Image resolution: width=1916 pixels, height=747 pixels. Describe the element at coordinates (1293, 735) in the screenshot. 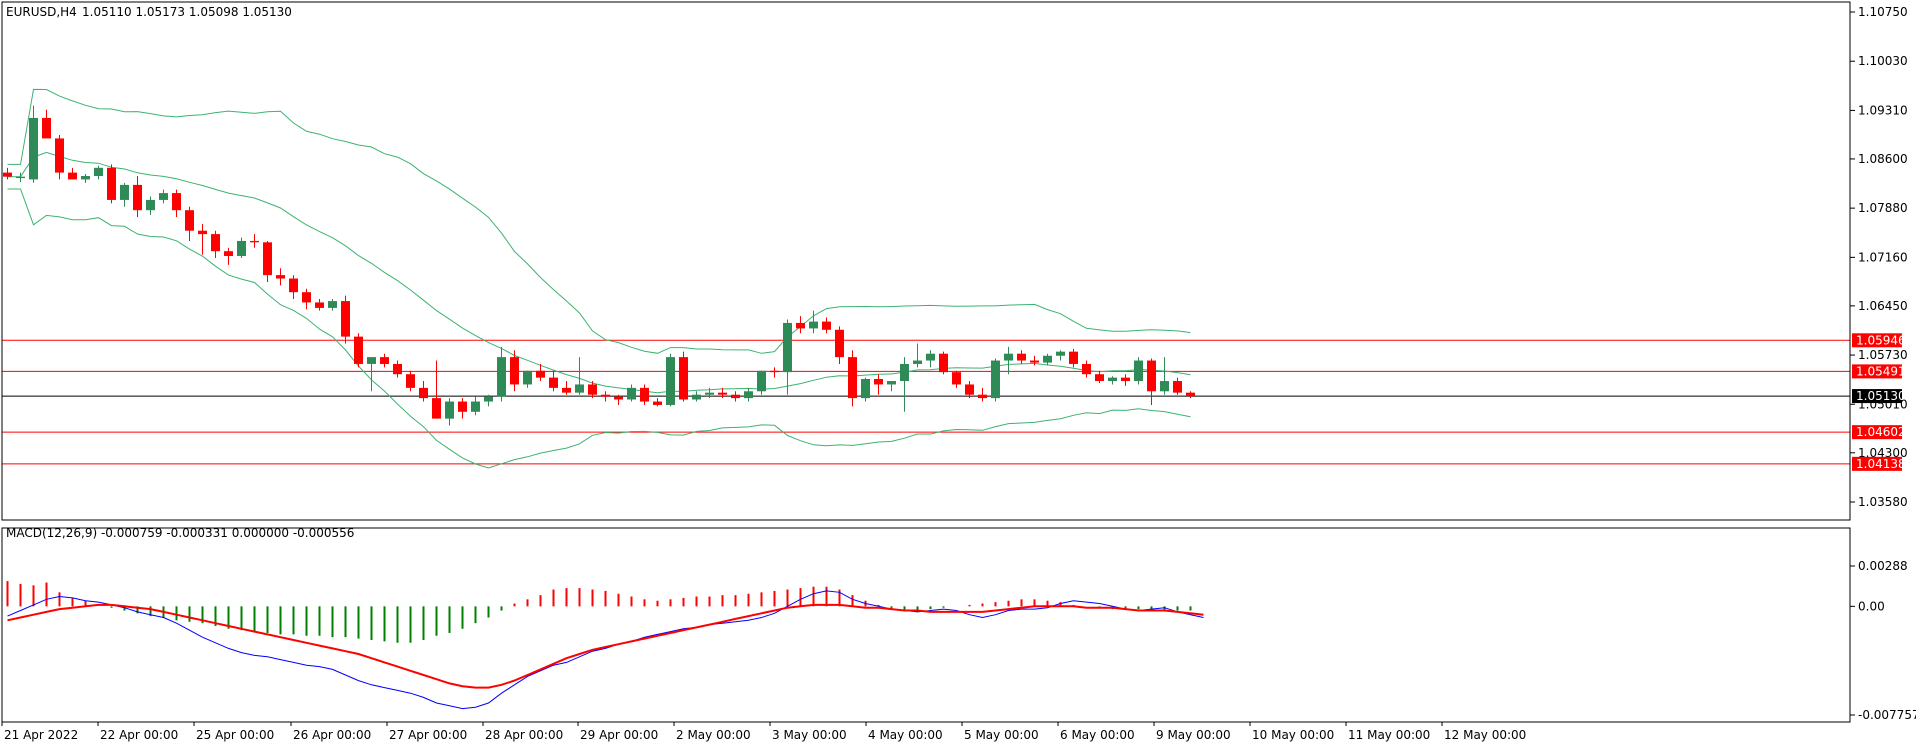

I see `x-tick-label: 10 May 00:00` at that location.